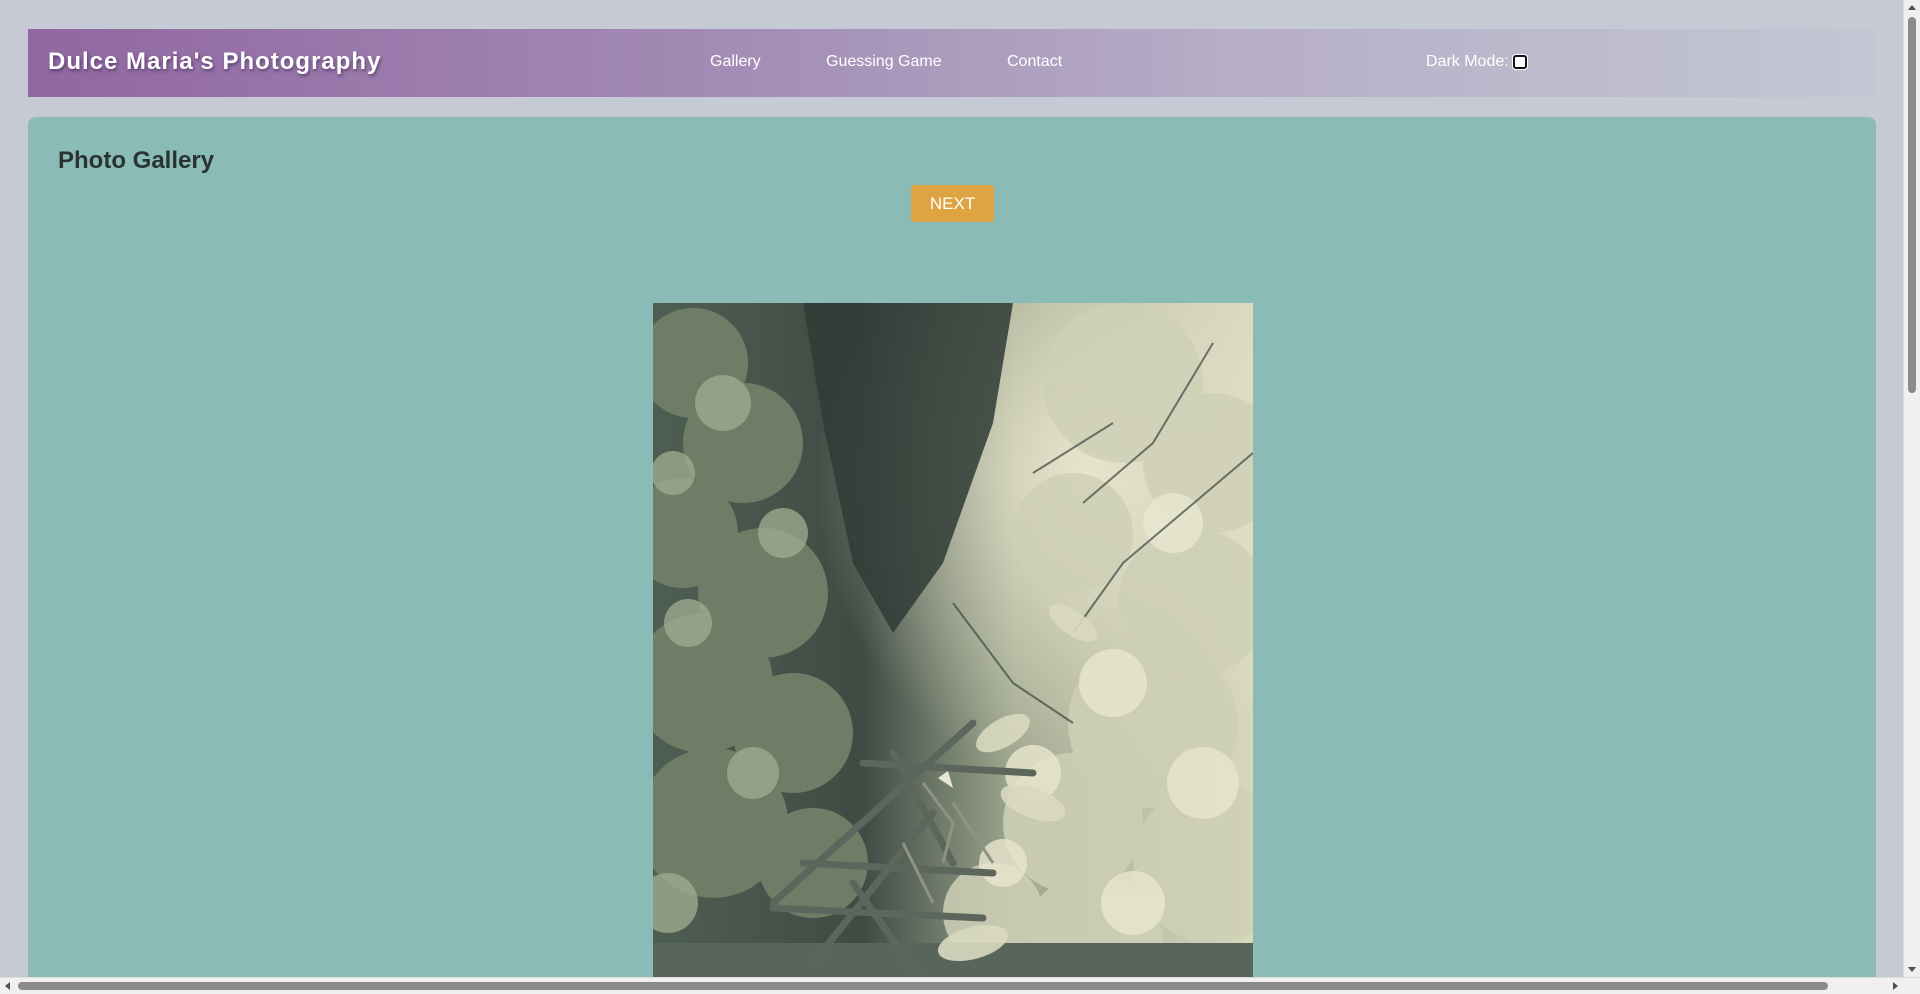 This screenshot has width=1920, height=994. What do you see at coordinates (1895, 986) in the screenshot?
I see `scroll-right-icon` at bounding box center [1895, 986].